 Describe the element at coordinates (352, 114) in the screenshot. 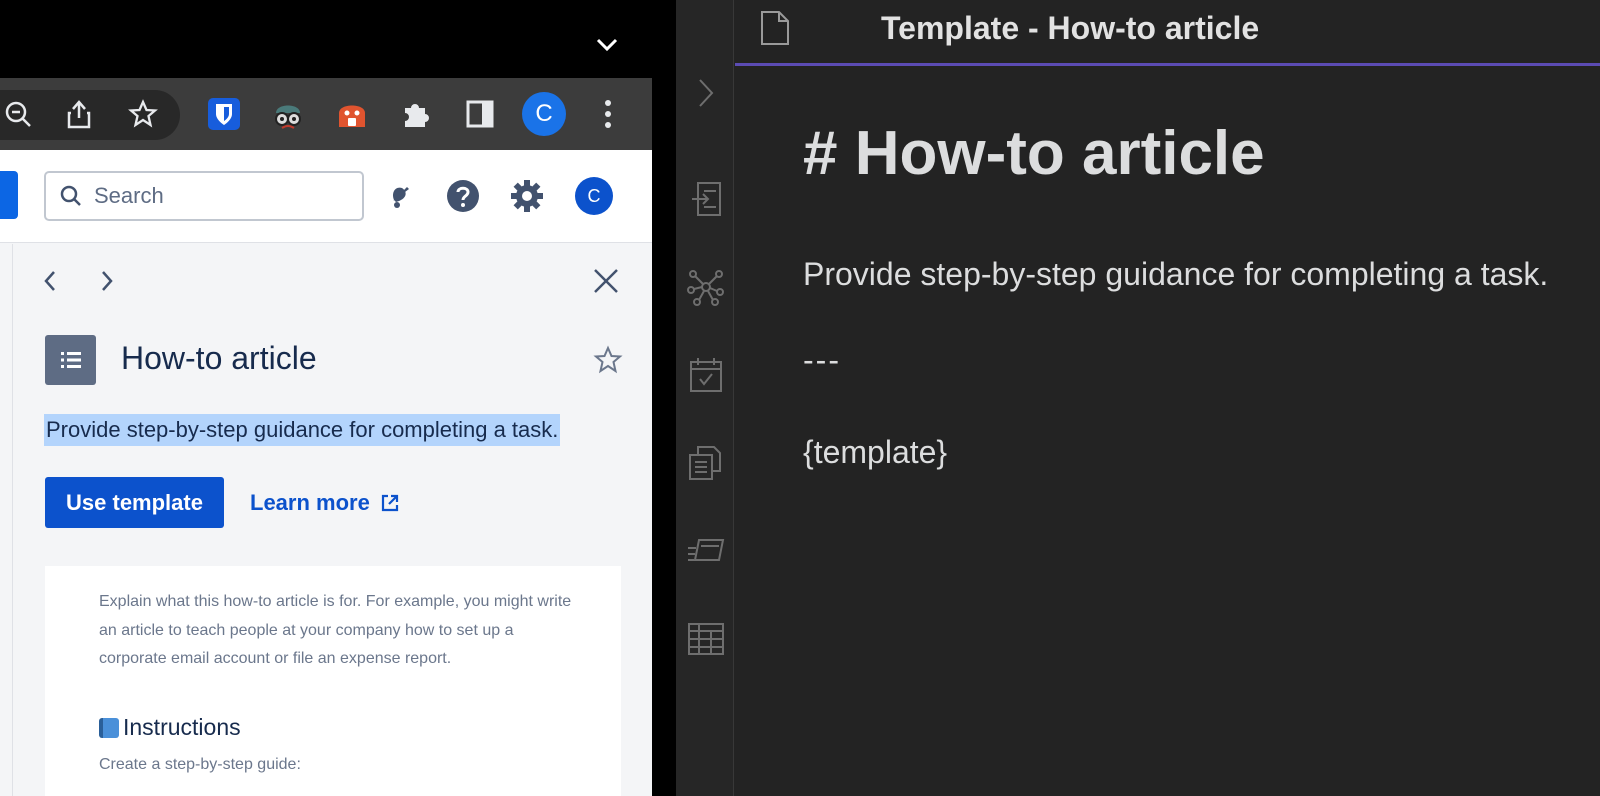

I see `lock-extension-icon` at that location.